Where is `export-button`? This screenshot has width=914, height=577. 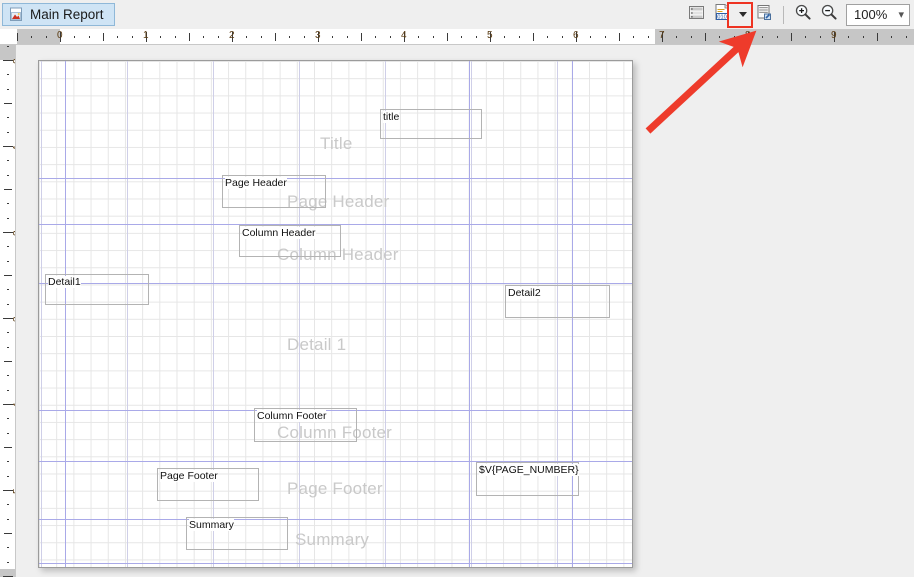
export-button is located at coordinates (764, 15).